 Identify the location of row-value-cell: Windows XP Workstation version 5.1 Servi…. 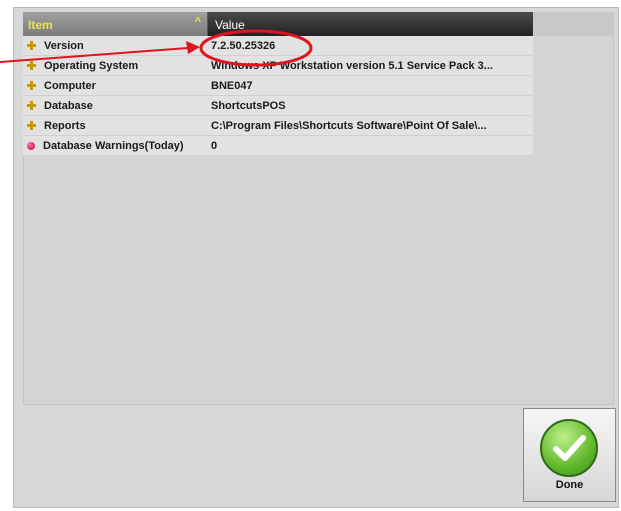
(352, 65).